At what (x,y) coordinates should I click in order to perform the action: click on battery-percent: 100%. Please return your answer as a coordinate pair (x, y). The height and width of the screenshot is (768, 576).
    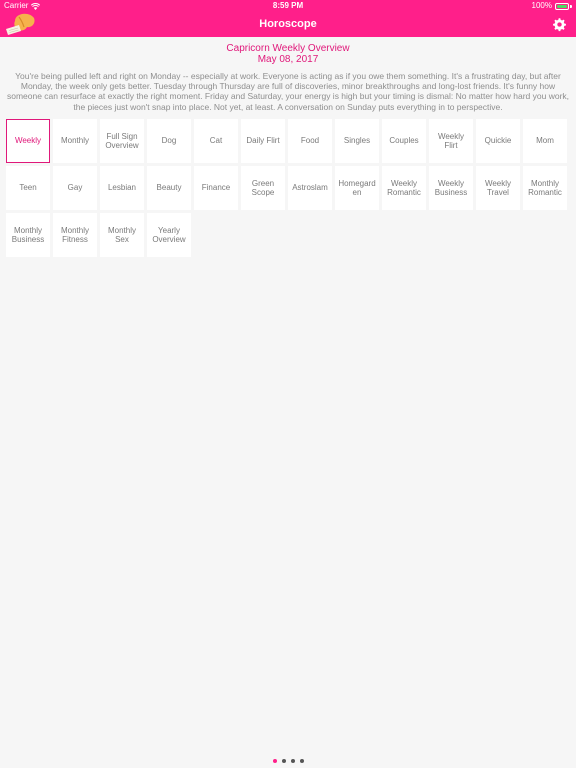
    Looking at the image, I should click on (541, 5).